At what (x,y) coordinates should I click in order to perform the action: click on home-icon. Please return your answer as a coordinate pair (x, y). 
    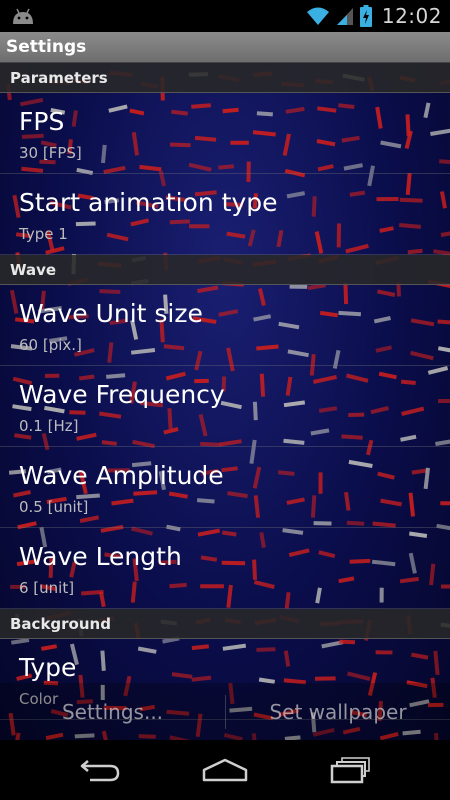
    Looking at the image, I should click on (225, 770).